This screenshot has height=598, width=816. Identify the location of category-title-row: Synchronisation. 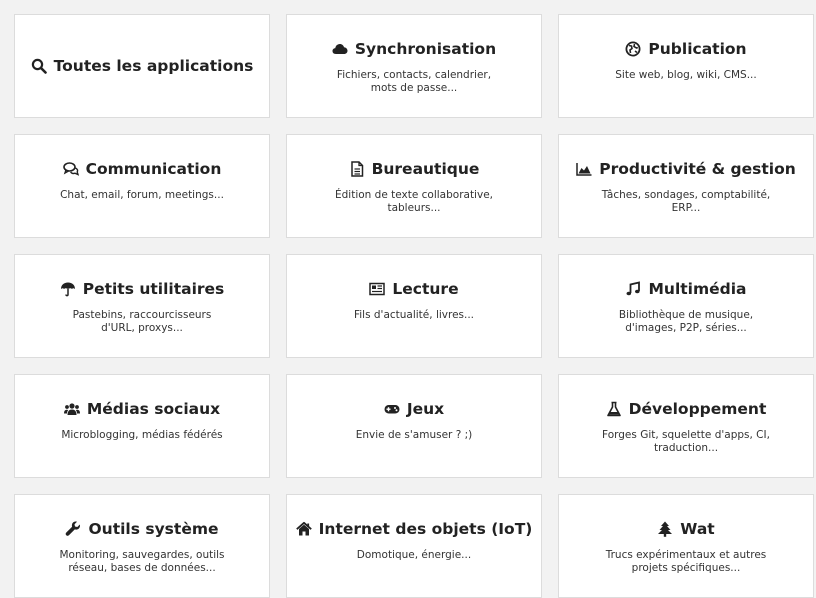
(414, 49).